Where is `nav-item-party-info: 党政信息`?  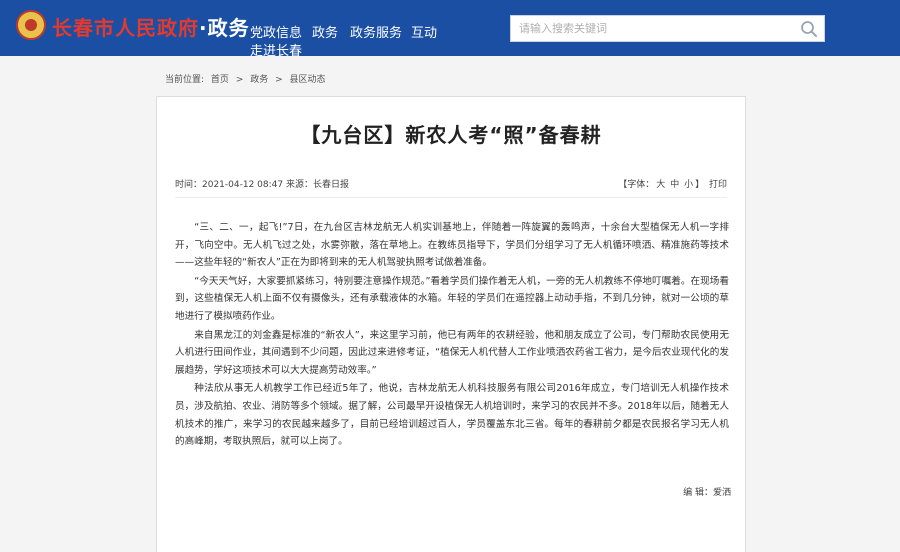
nav-item-party-info: 党政信息 is located at coordinates (276, 31).